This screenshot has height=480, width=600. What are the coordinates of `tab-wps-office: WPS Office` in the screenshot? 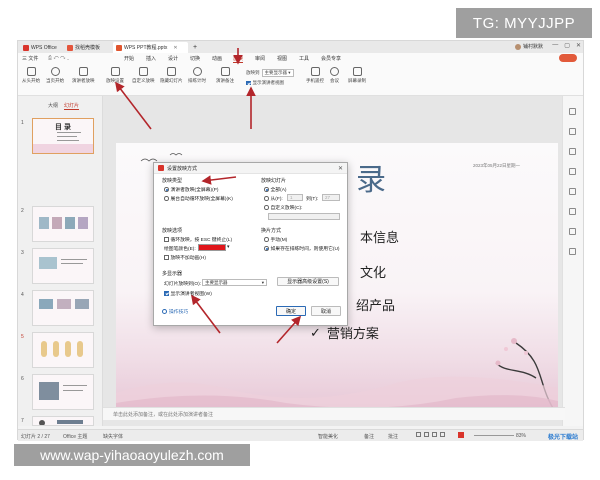 It's located at (41, 47).